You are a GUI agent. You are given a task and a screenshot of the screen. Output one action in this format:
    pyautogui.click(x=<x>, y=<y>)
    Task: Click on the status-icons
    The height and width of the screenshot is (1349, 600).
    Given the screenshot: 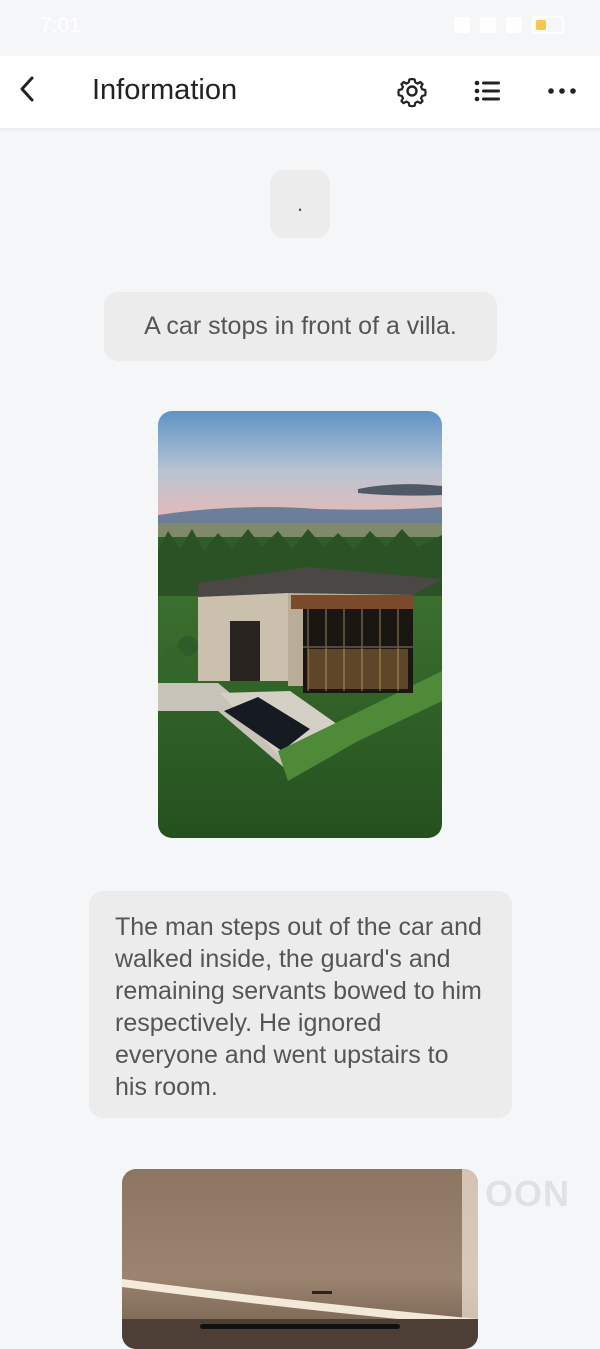 What is the action you would take?
    pyautogui.click(x=509, y=25)
    